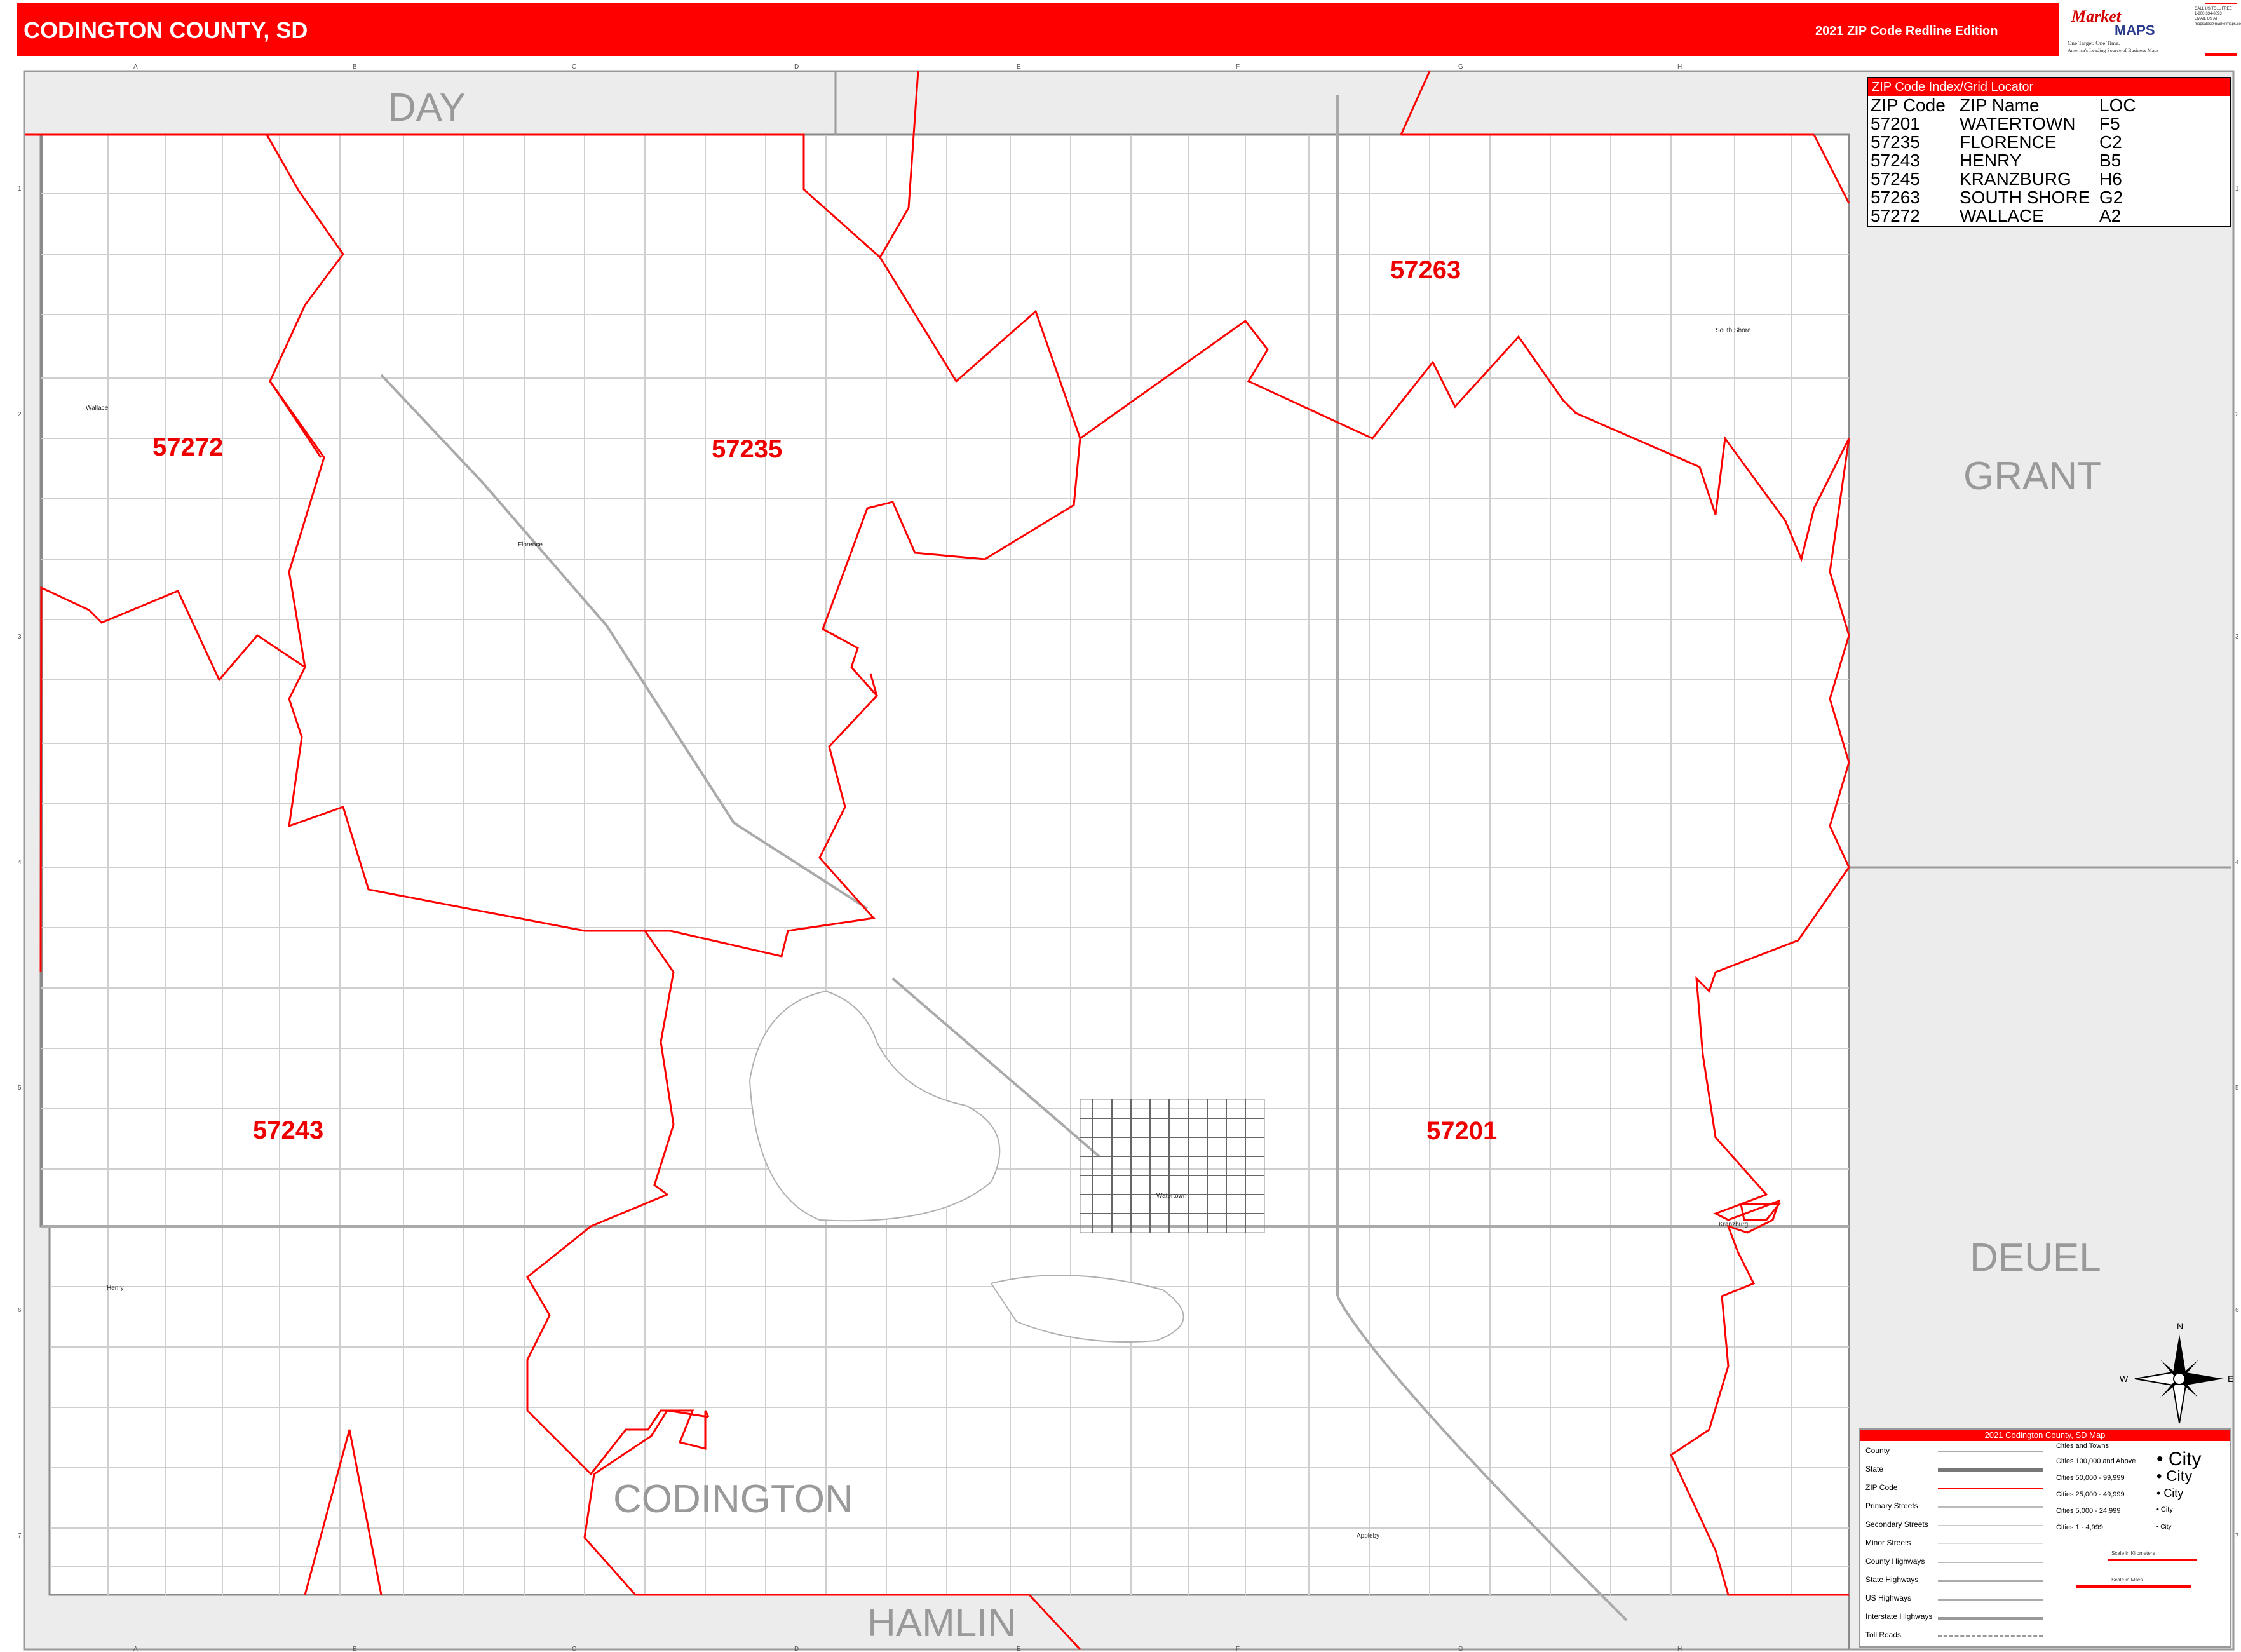 This screenshot has height=1652, width=2241. I want to click on zip-index-row: 57245 KRANZBURG H6, so click(1997, 179).